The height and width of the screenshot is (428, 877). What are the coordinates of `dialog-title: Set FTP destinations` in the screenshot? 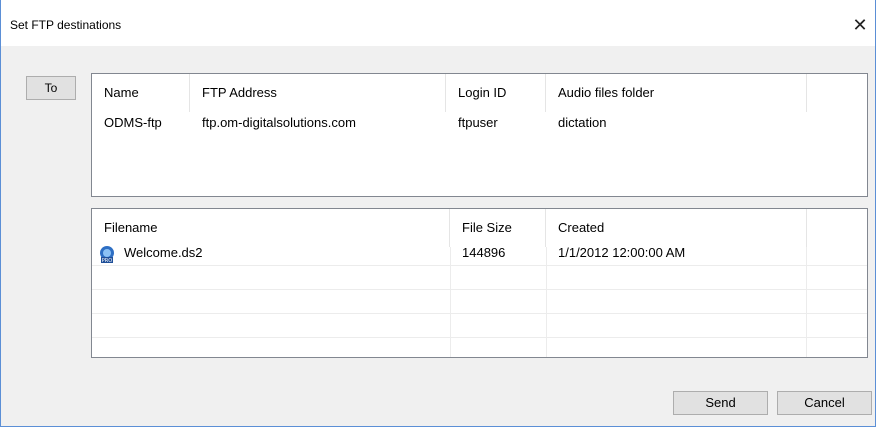 It's located at (66, 25).